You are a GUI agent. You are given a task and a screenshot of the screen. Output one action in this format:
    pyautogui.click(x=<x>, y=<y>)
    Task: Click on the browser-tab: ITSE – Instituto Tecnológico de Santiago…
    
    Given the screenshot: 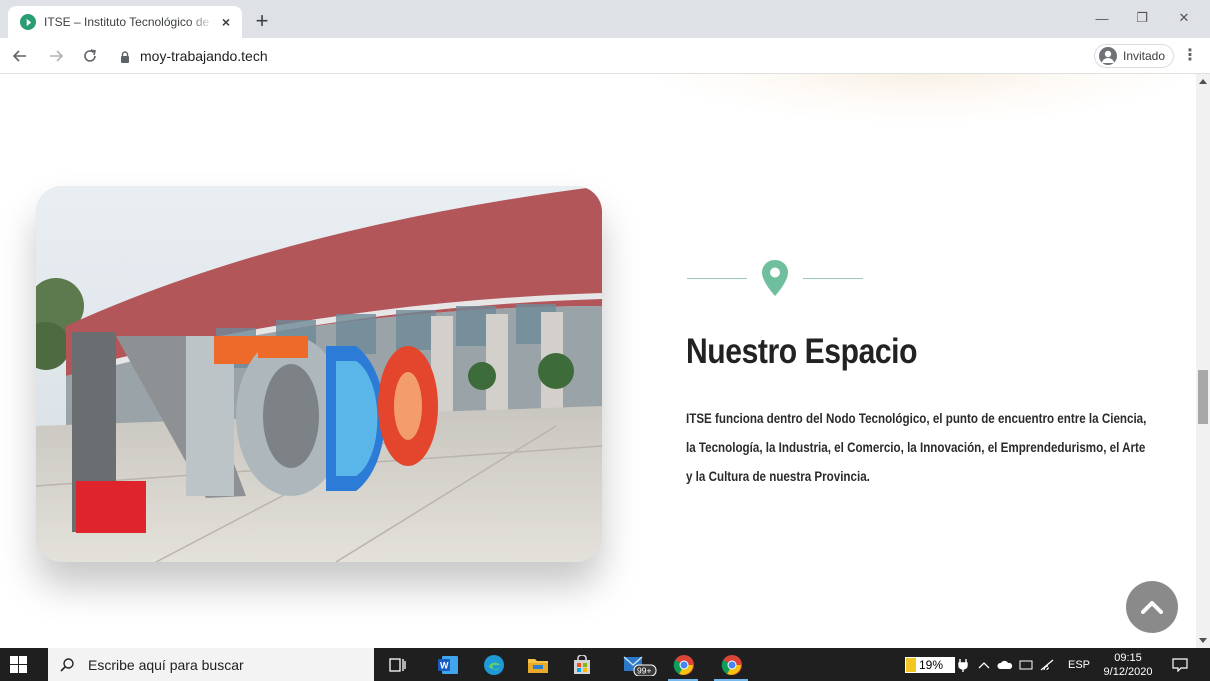 What is the action you would take?
    pyautogui.click(x=125, y=22)
    